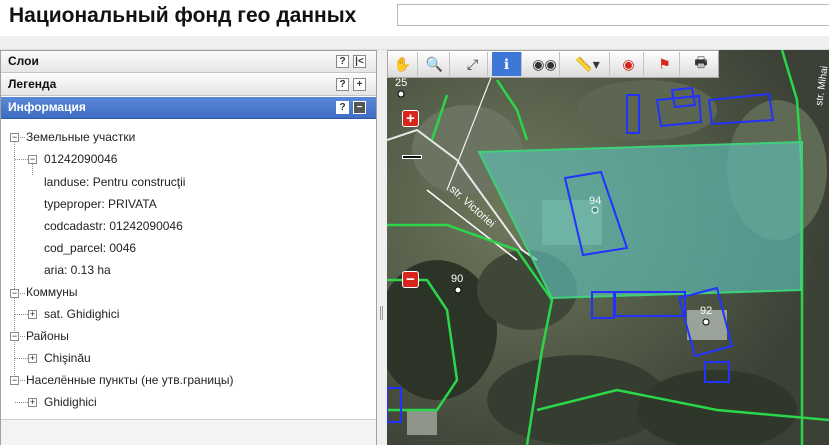  I want to click on splitter-grip, so click(381, 313).